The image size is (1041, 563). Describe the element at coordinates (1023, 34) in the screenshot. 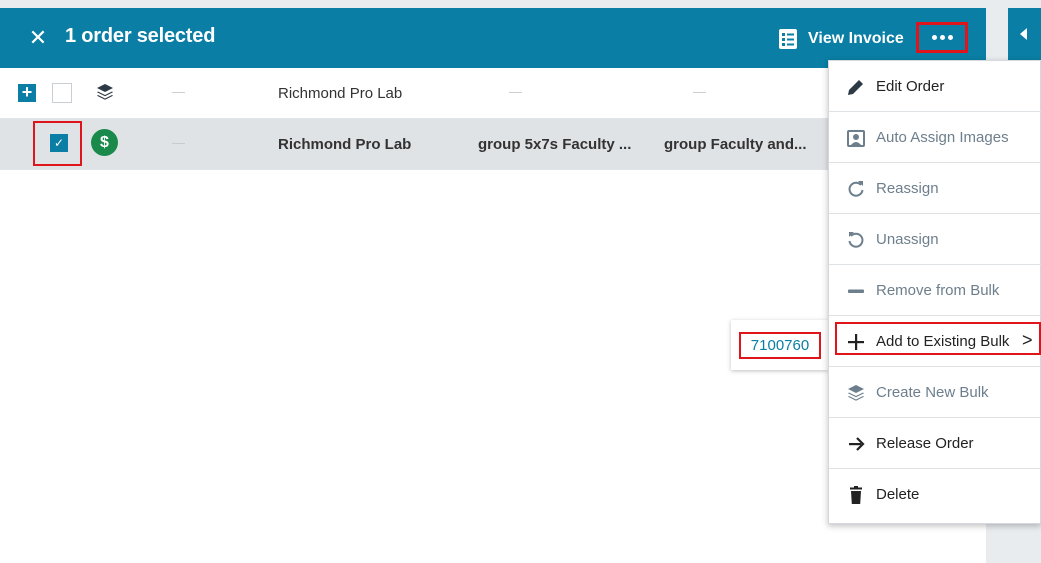

I see `caret-left-icon` at that location.